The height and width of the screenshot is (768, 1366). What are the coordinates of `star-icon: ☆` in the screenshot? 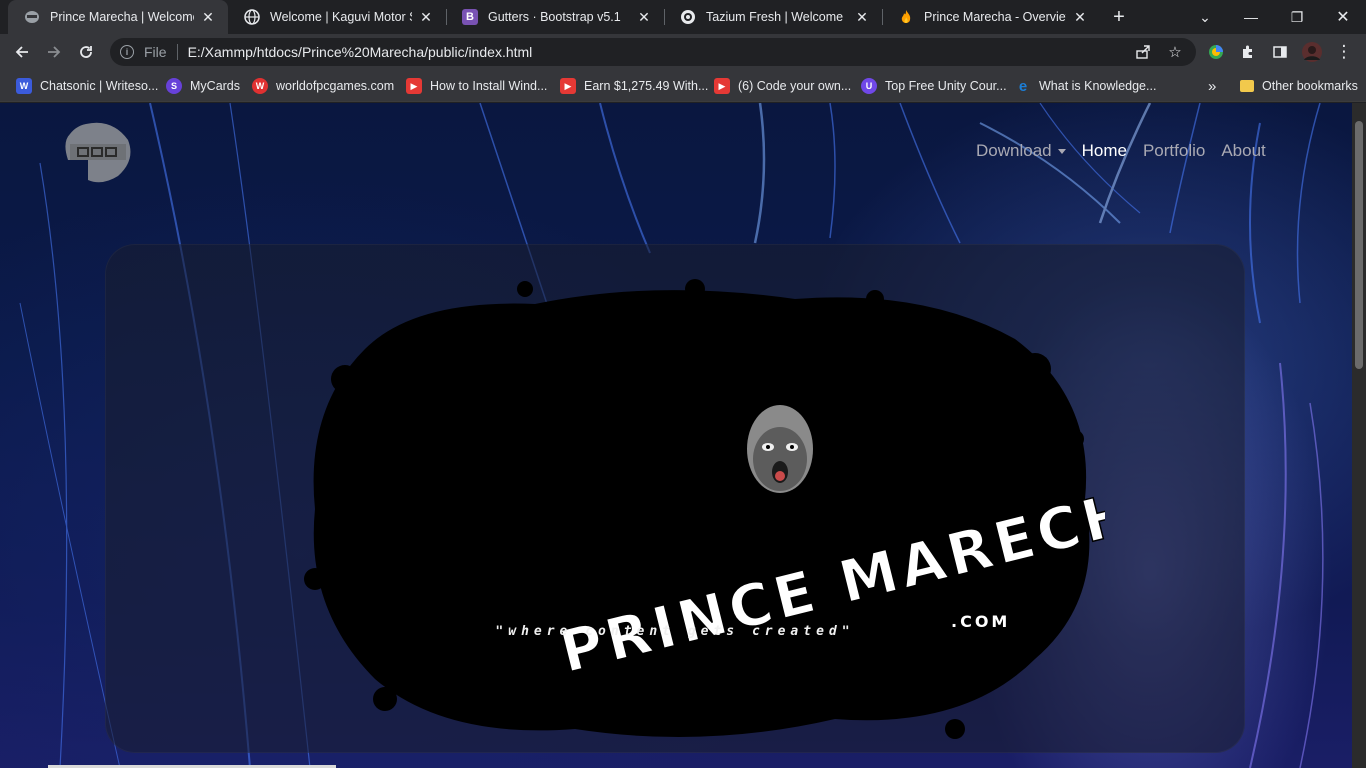 It's located at (1175, 52).